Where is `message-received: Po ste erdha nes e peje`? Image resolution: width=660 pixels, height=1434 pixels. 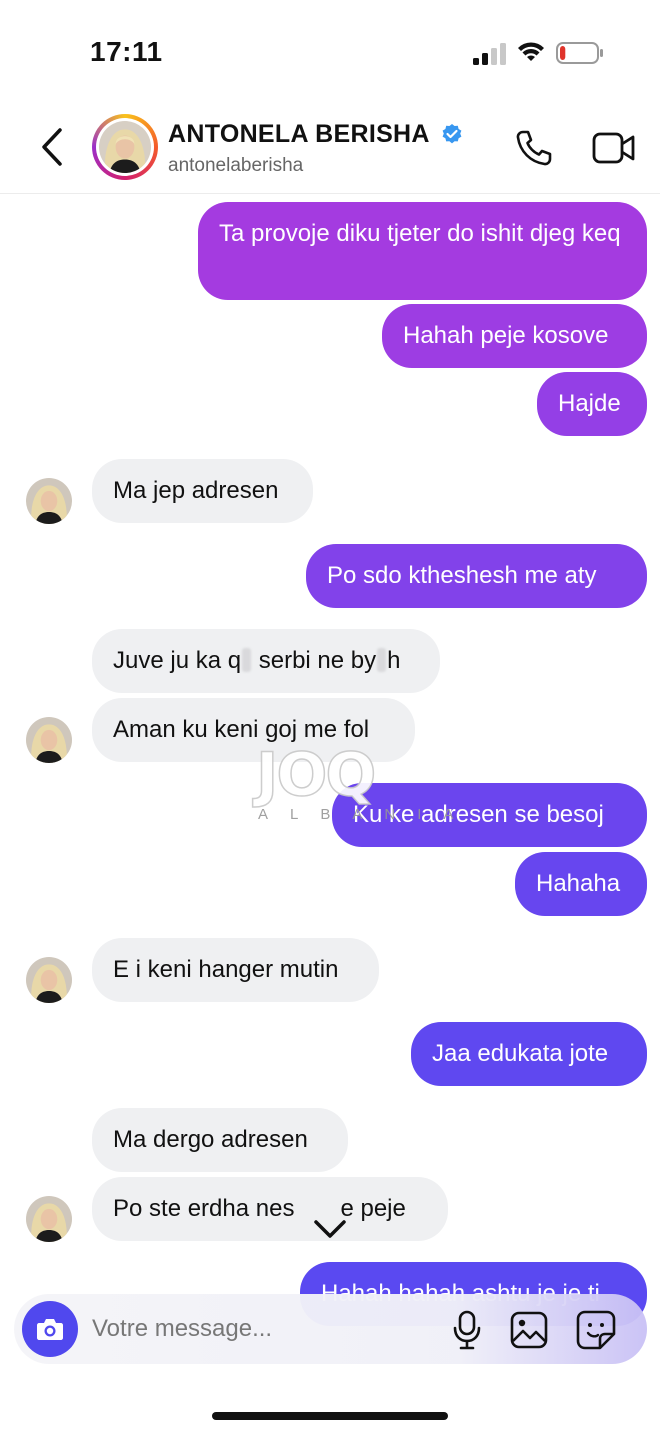 message-received: Po ste erdha nes e peje is located at coordinates (270, 1209).